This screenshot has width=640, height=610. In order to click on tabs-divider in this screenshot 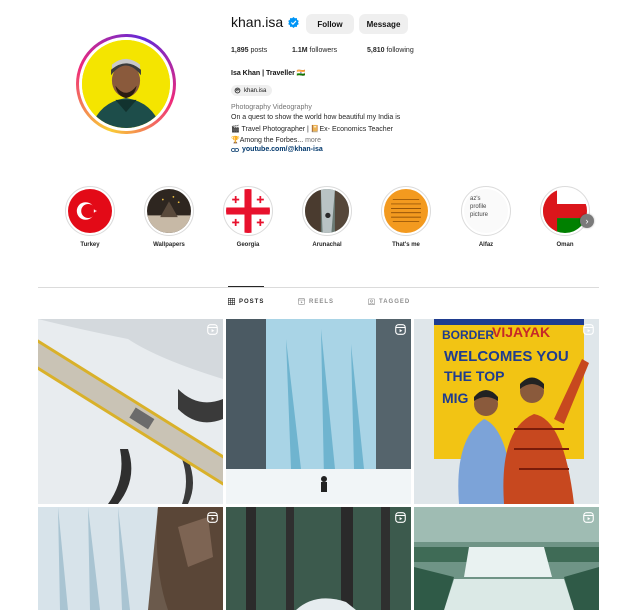, I will do `click(318, 287)`.